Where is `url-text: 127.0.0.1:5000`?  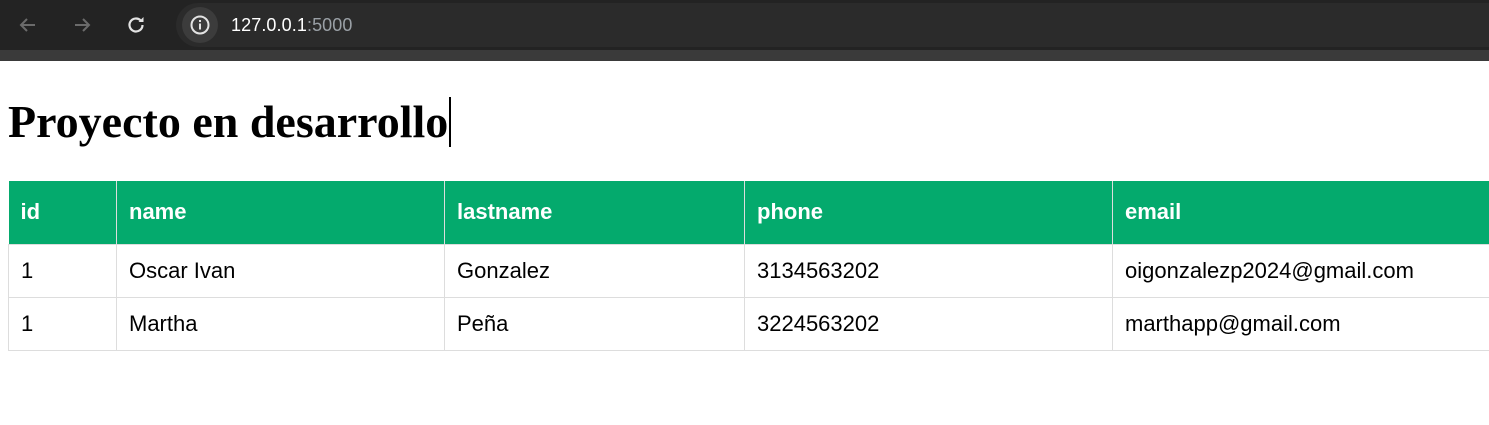 url-text: 127.0.0.1:5000 is located at coordinates (292, 25).